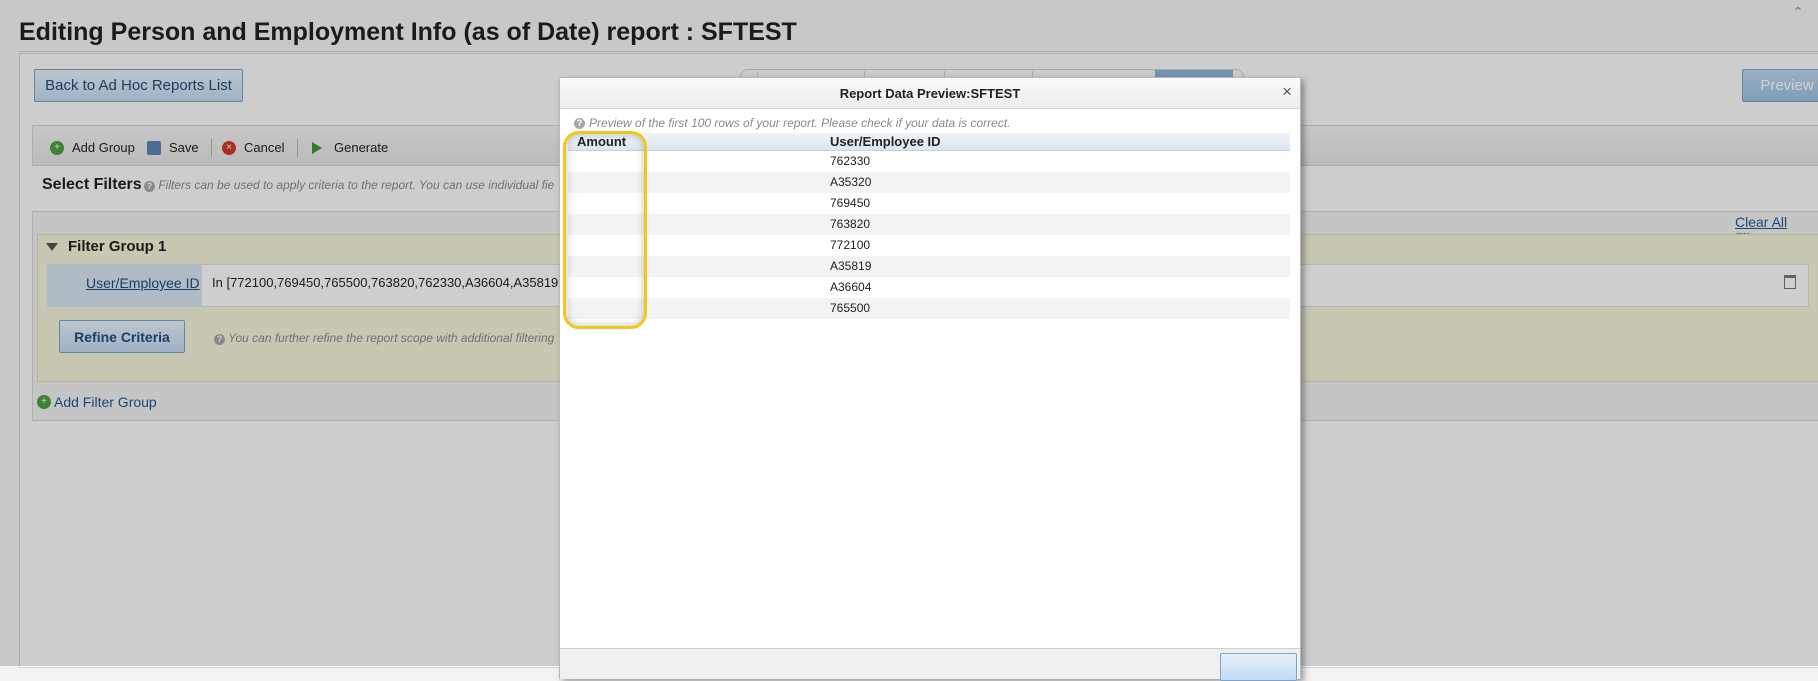  What do you see at coordinates (851, 266) in the screenshot?
I see `user-id-cell: A35819` at bounding box center [851, 266].